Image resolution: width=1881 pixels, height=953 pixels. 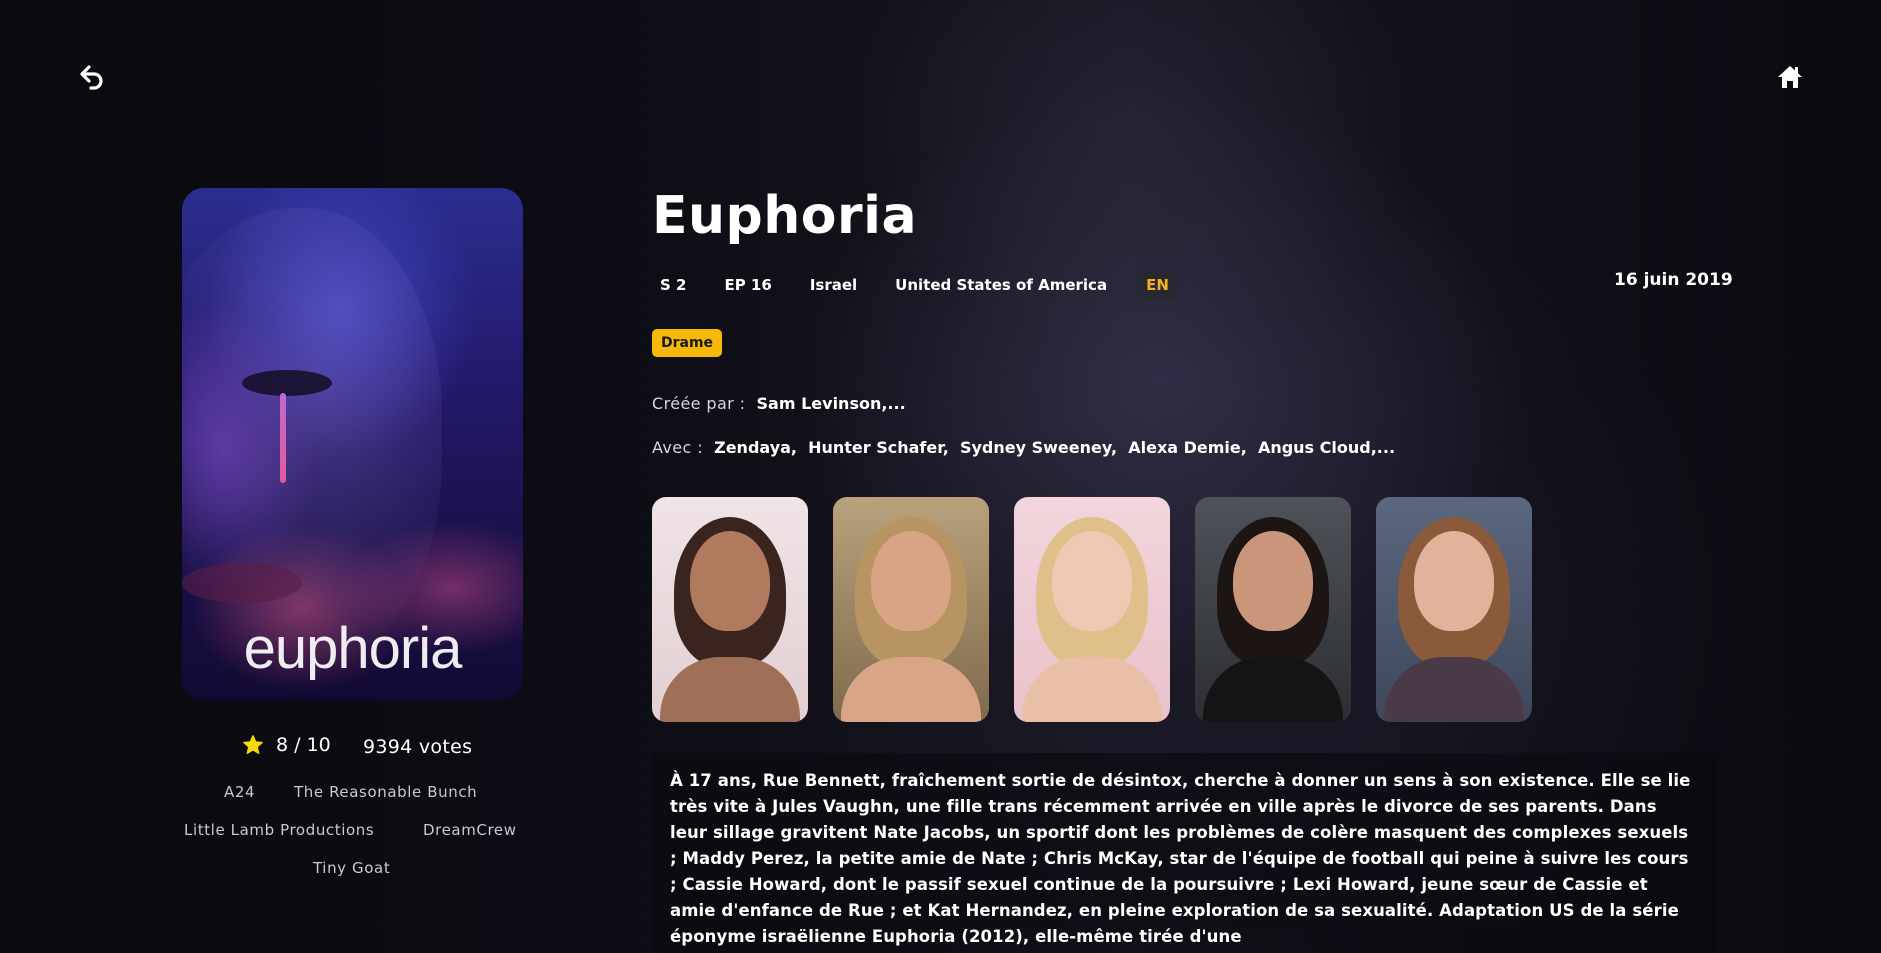 I want to click on poster-title: euphoria, so click(x=353, y=648).